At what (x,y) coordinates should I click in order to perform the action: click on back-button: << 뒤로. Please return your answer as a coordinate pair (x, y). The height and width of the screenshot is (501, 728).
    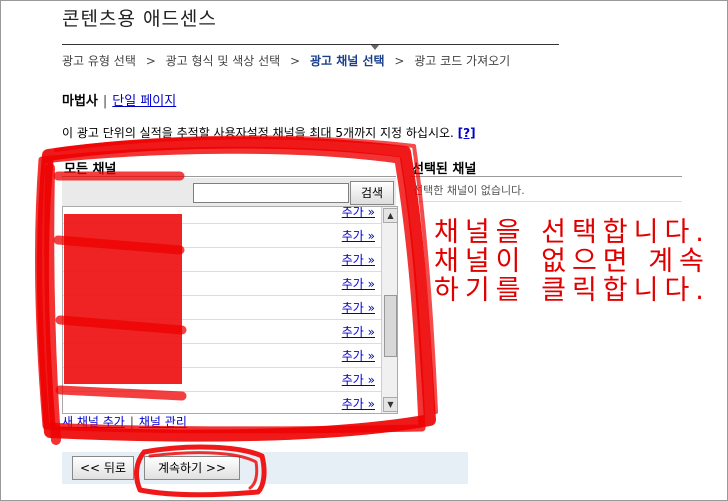
    Looking at the image, I should click on (103, 468).